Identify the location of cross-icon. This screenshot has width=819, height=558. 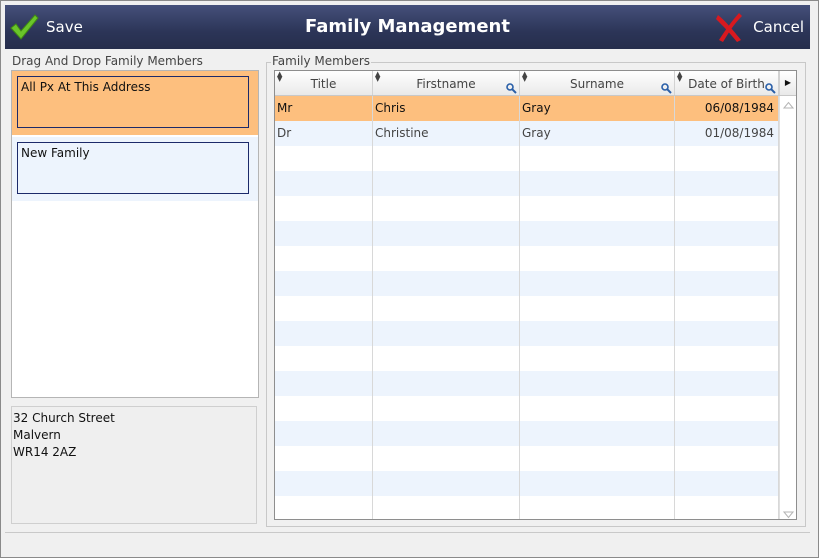
(729, 27).